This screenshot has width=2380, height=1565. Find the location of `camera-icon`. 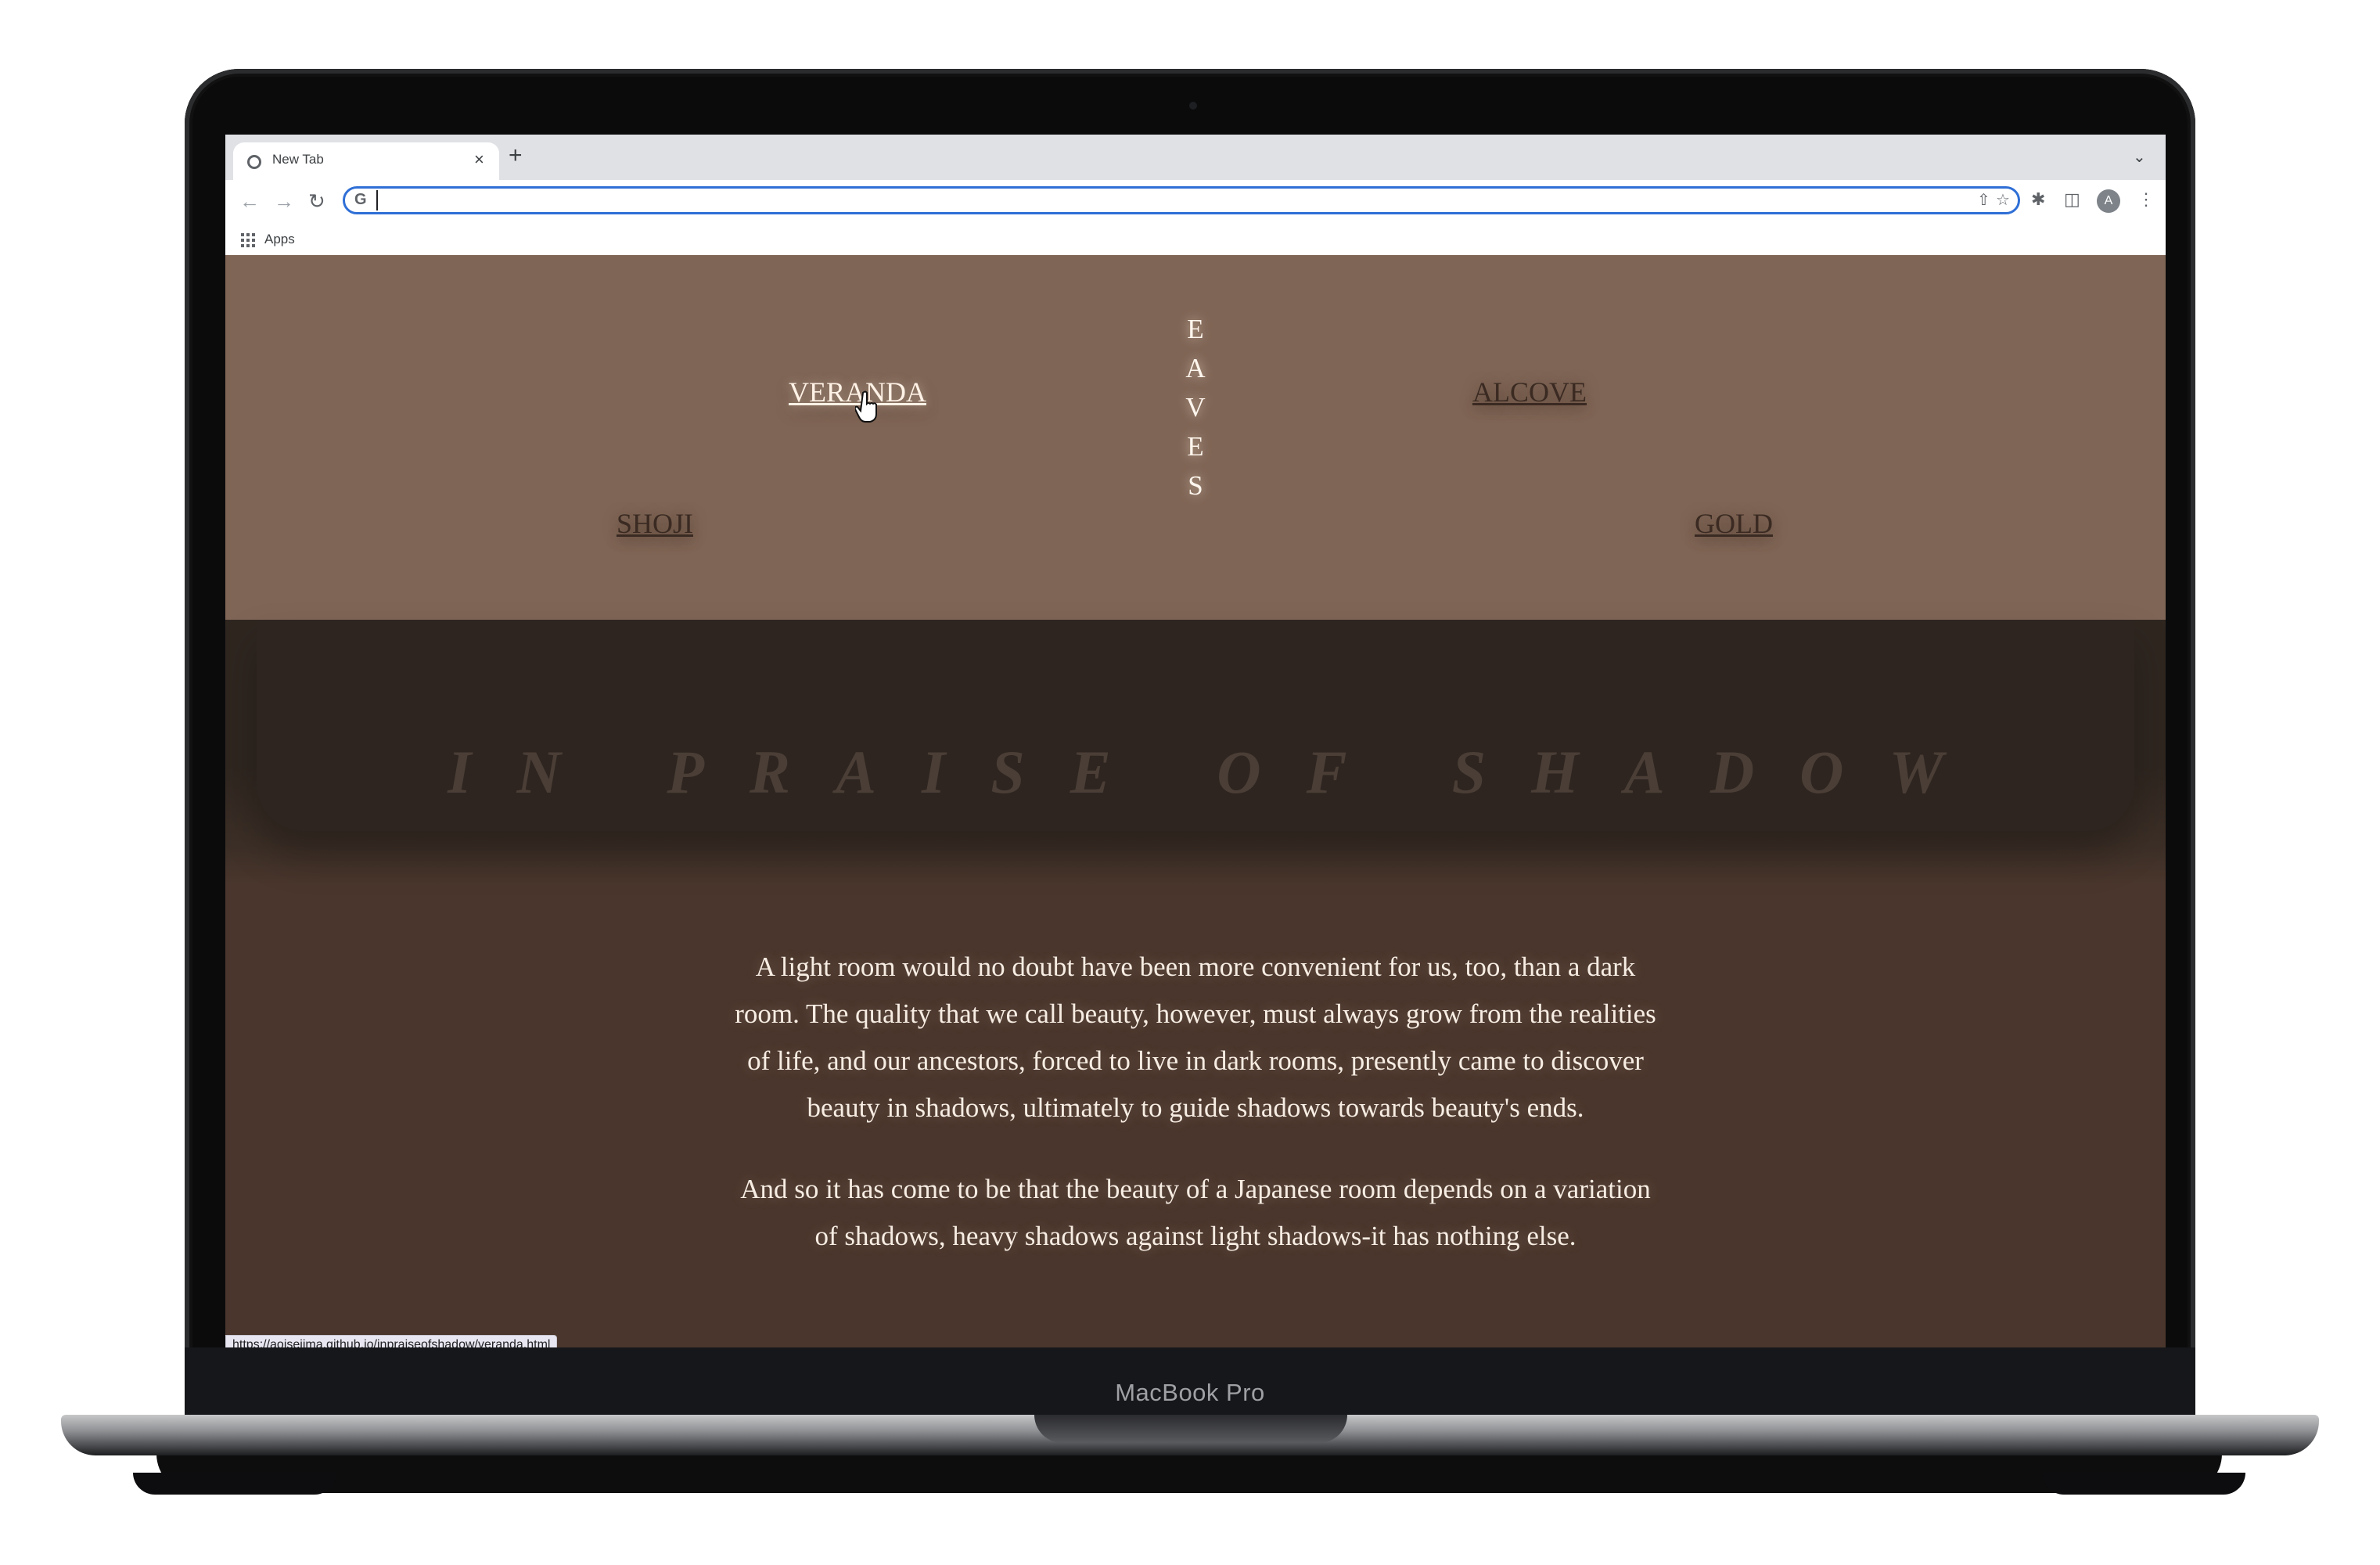

camera-icon is located at coordinates (1193, 106).